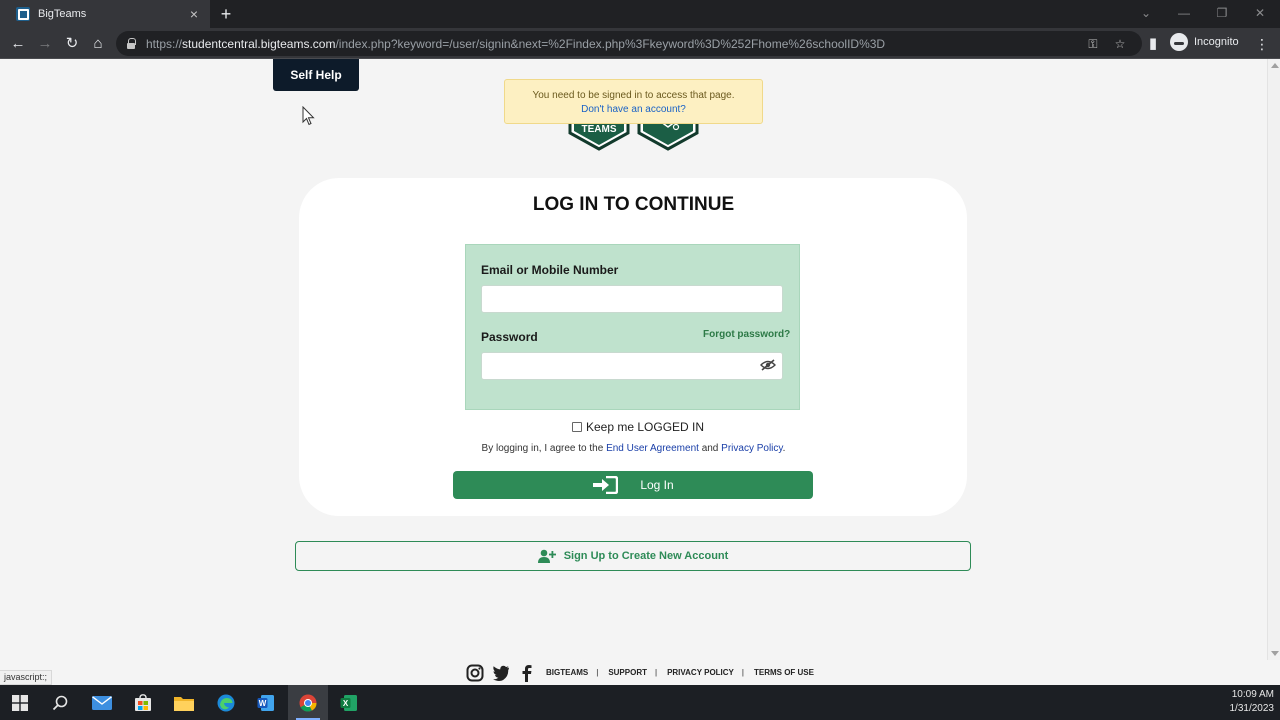  What do you see at coordinates (1262, 44) in the screenshot?
I see `menu-icon: ⋮` at bounding box center [1262, 44].